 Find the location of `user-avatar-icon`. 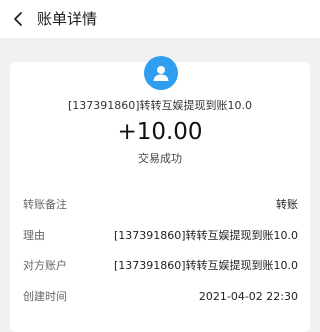

user-avatar-icon is located at coordinates (161, 73).